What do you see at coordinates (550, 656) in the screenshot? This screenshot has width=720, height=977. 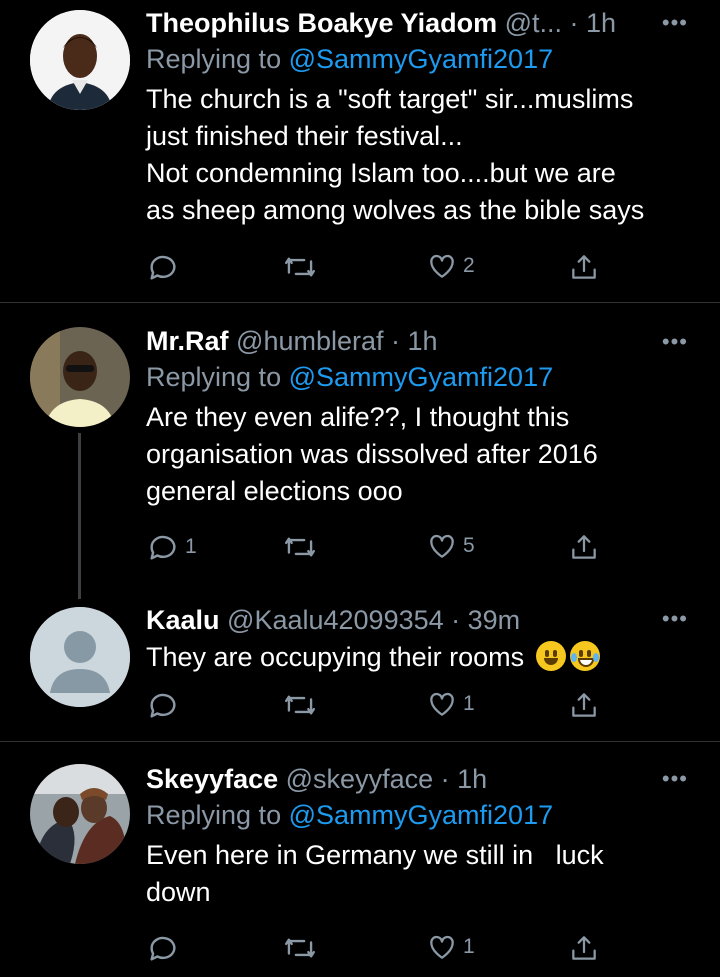 I see `grinning-face-emoji` at bounding box center [550, 656].